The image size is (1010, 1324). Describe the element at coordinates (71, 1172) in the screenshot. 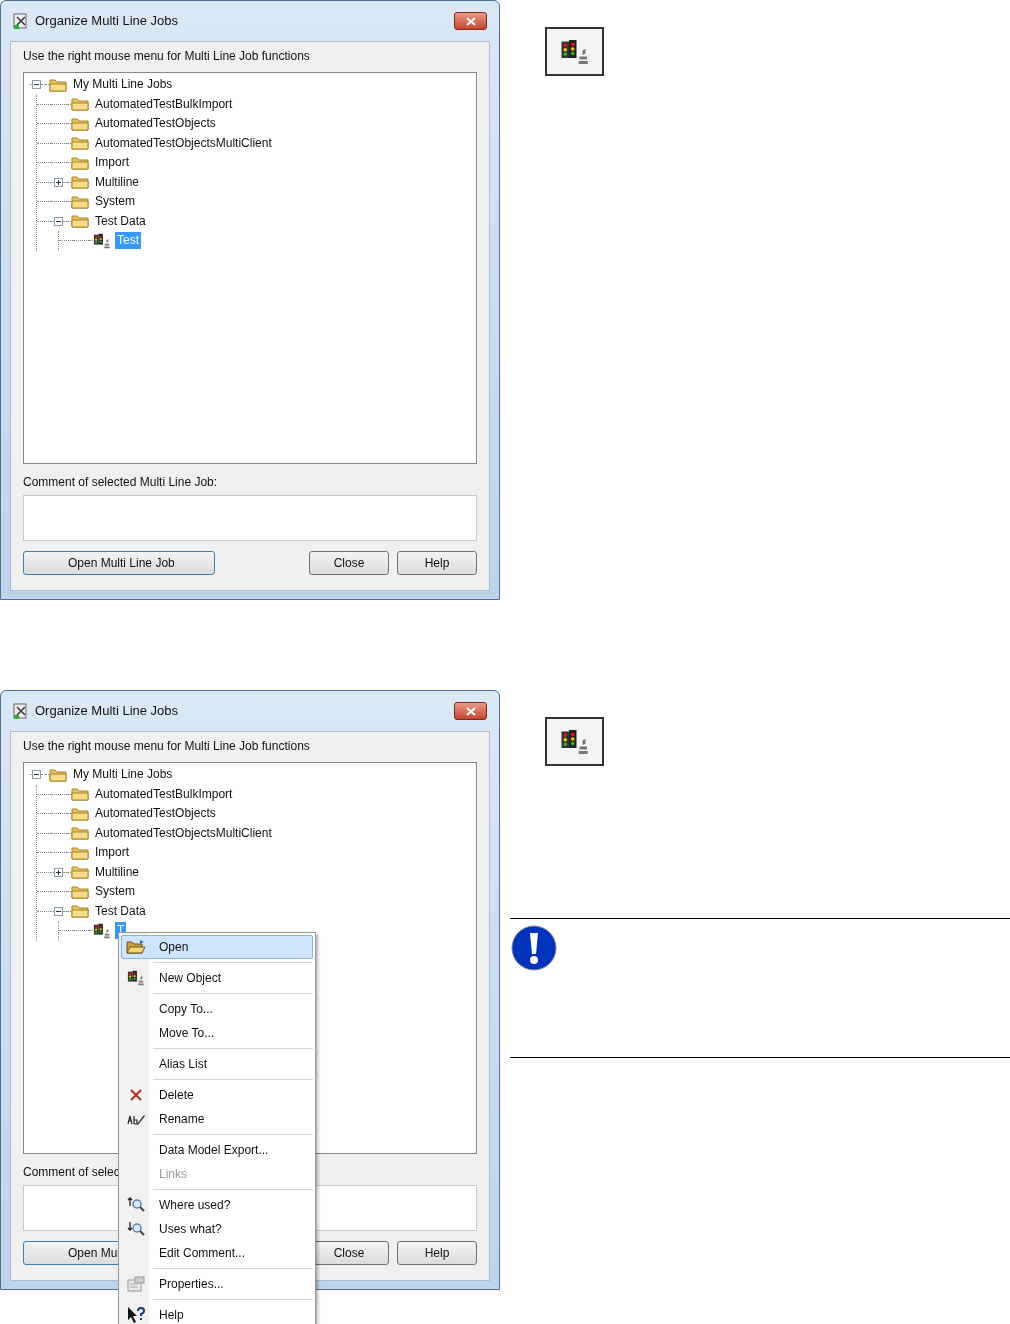

I see `comment-label: Comment of selec` at that location.